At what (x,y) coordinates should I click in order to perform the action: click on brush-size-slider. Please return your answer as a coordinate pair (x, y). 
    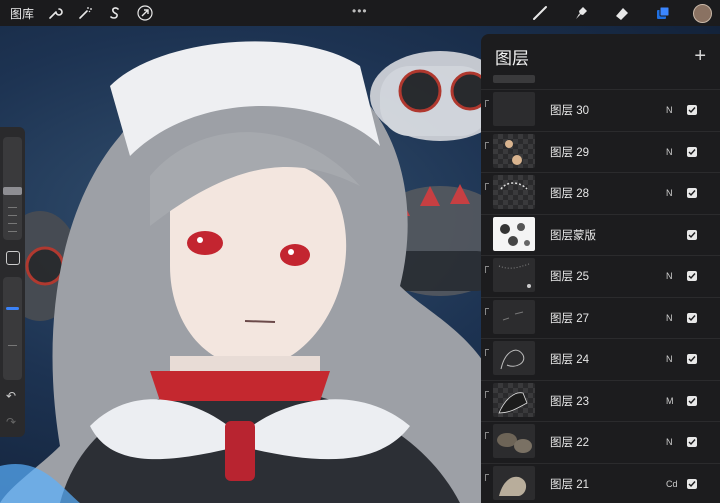
    Looking at the image, I should click on (12, 188).